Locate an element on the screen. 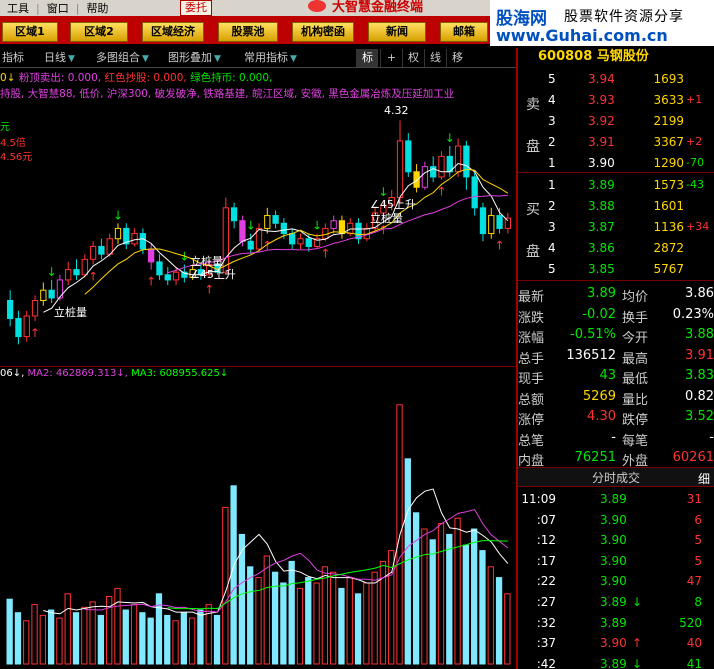 The width and height of the screenshot is (714, 669). timesales-row: :17 3.90 5 is located at coordinates (616, 562).